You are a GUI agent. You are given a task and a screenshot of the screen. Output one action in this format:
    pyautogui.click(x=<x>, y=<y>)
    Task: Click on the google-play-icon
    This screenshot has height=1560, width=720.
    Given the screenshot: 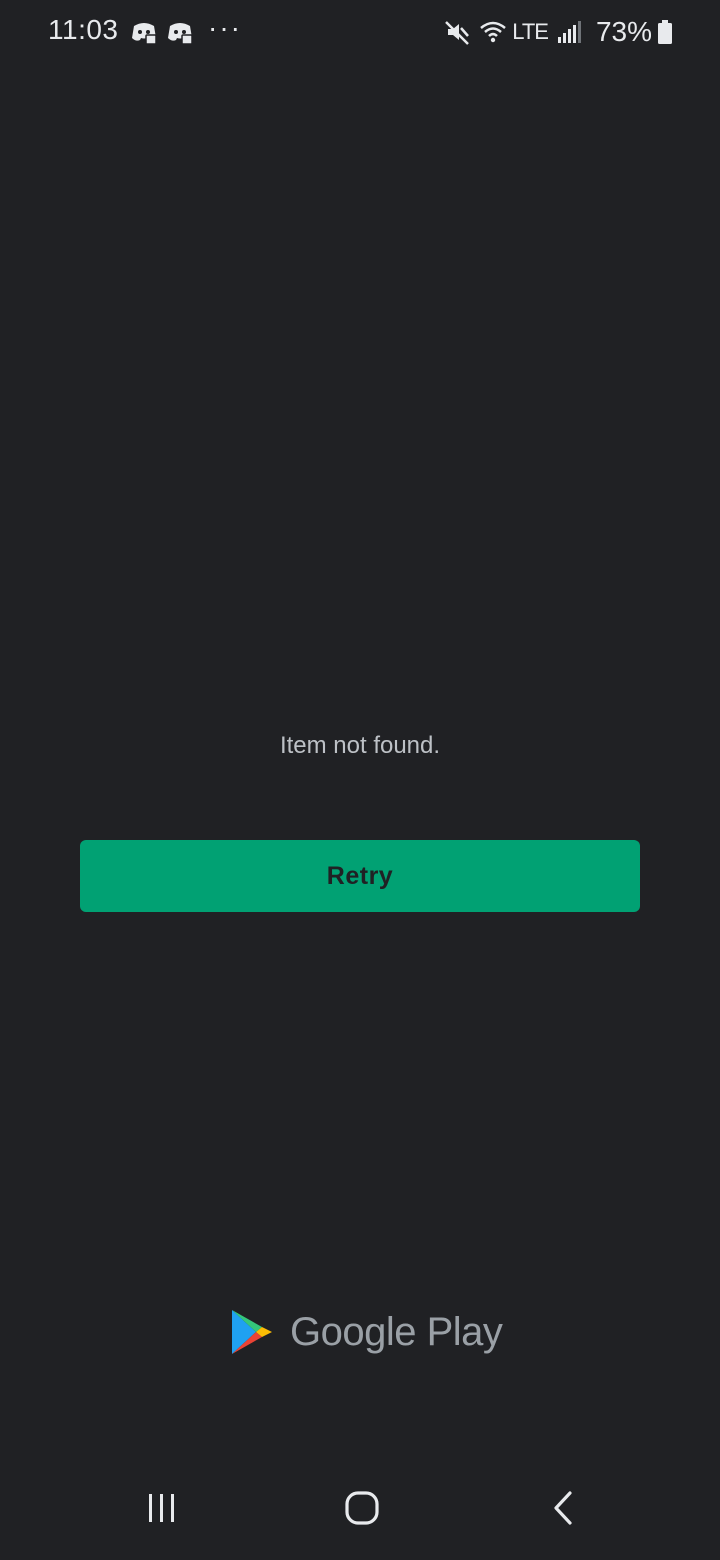 What is the action you would take?
    pyautogui.click(x=252, y=1332)
    